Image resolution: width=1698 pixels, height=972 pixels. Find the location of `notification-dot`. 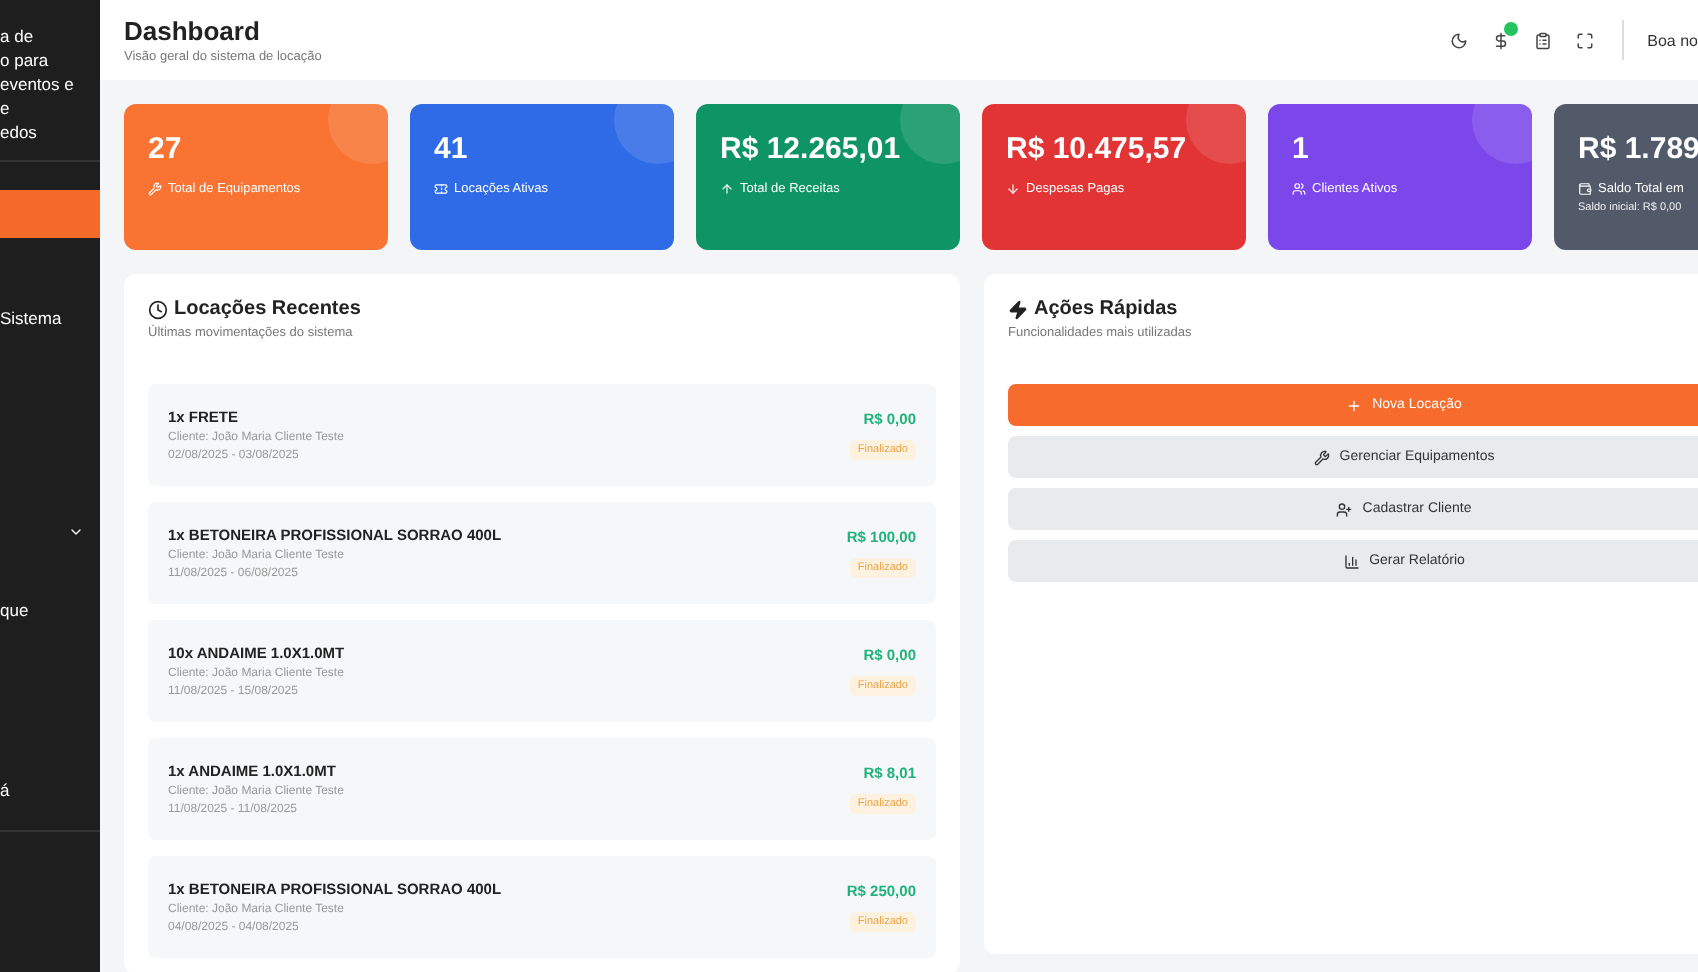

notification-dot is located at coordinates (1510, 28).